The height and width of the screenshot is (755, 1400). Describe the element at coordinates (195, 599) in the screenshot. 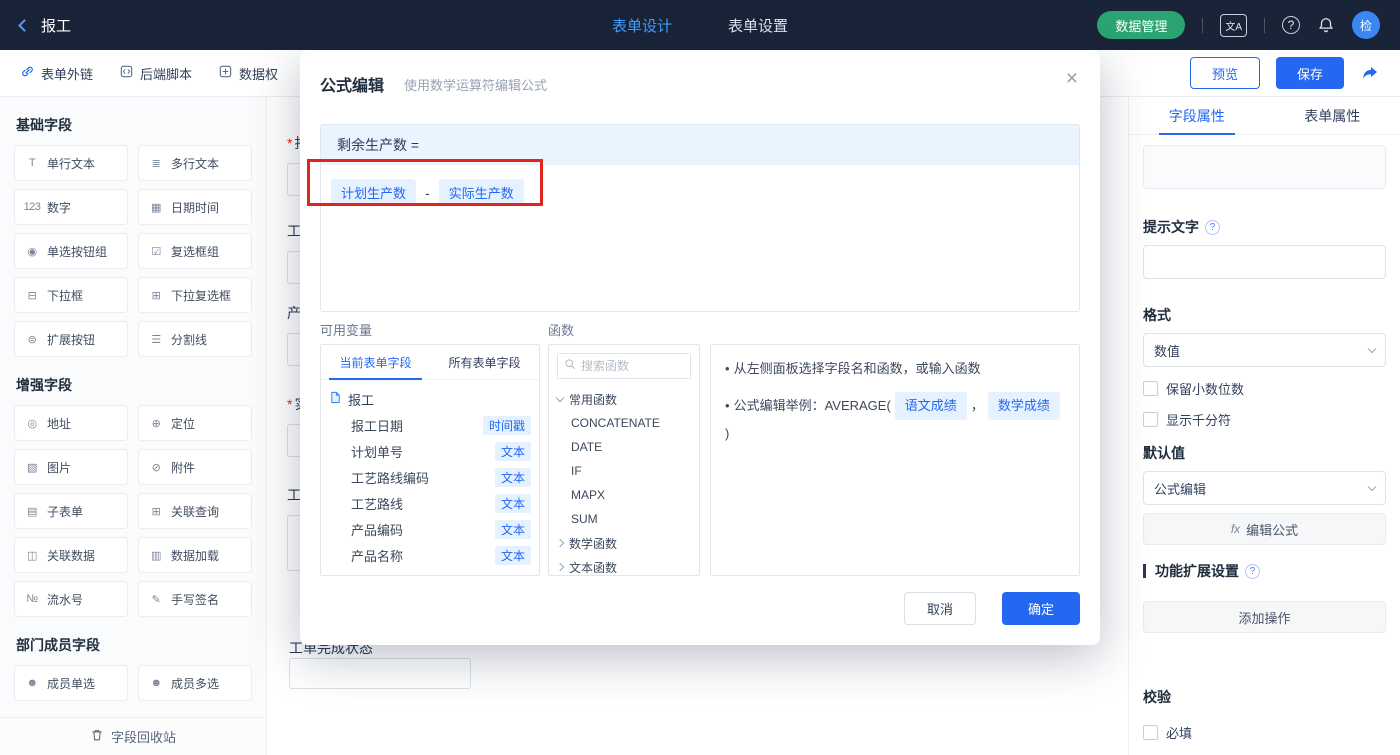

I see `field-type-signature: ✎ 手写签名` at that location.